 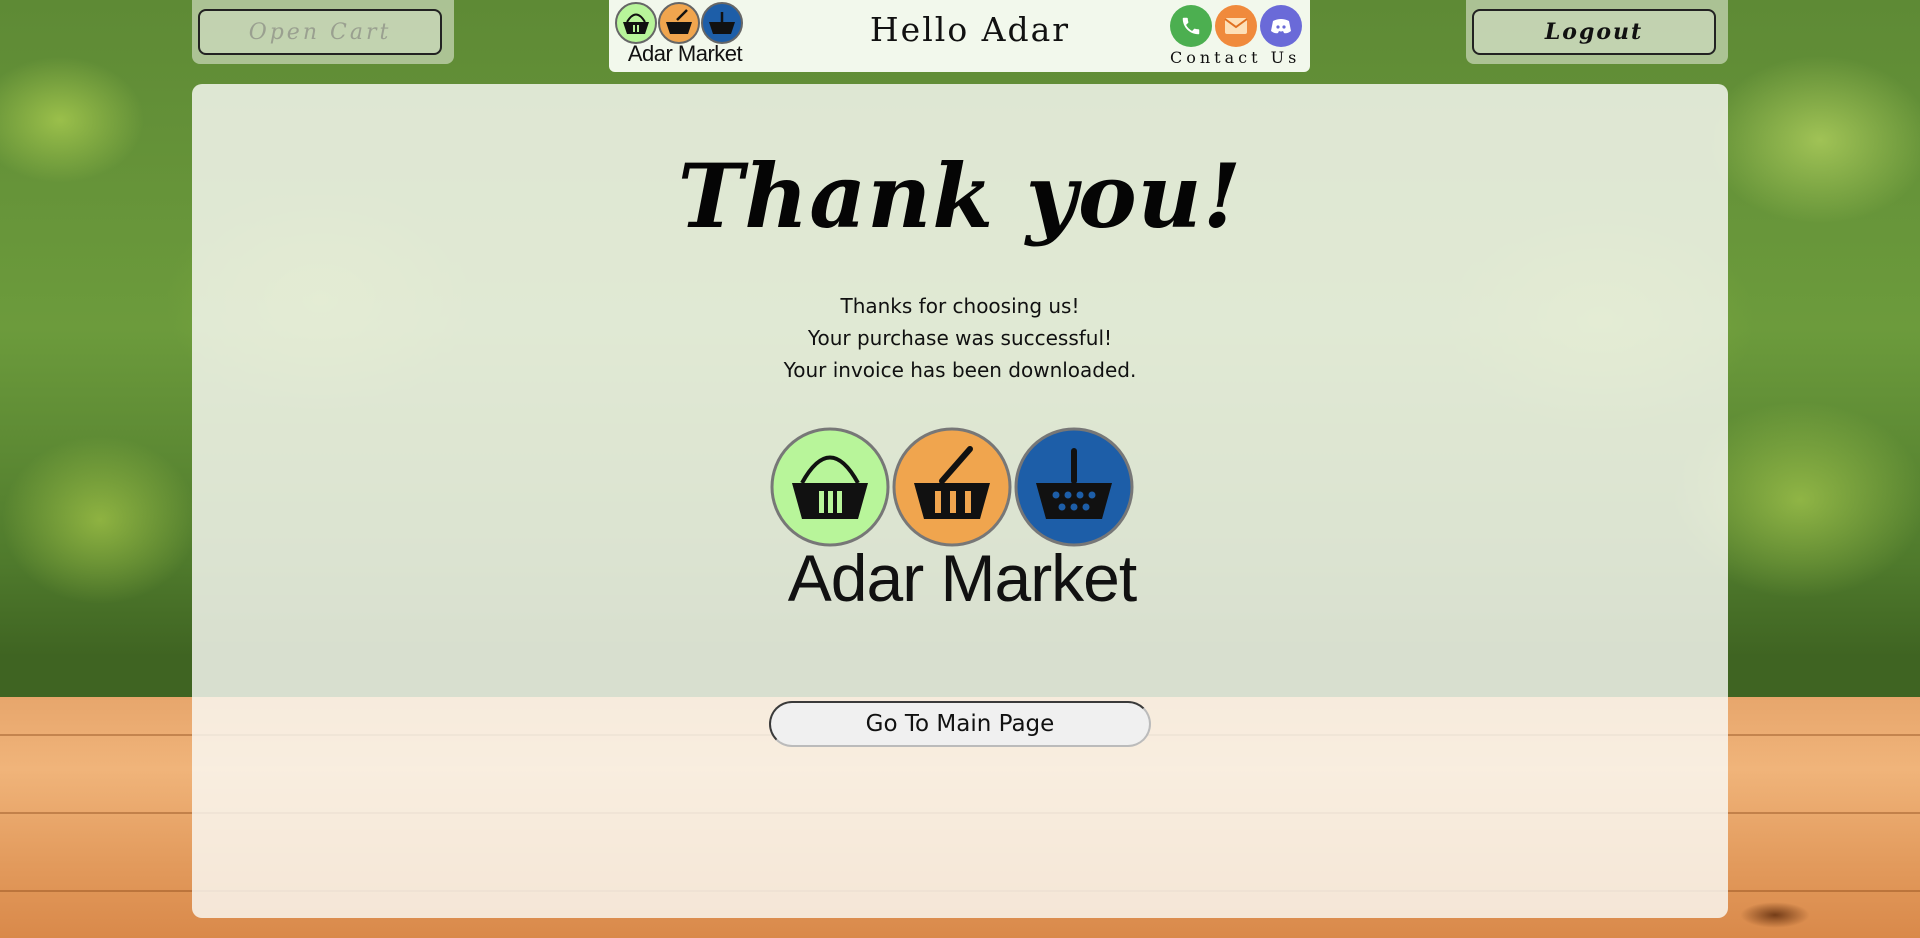 What do you see at coordinates (1594, 32) in the screenshot?
I see `logout-button: Logout` at bounding box center [1594, 32].